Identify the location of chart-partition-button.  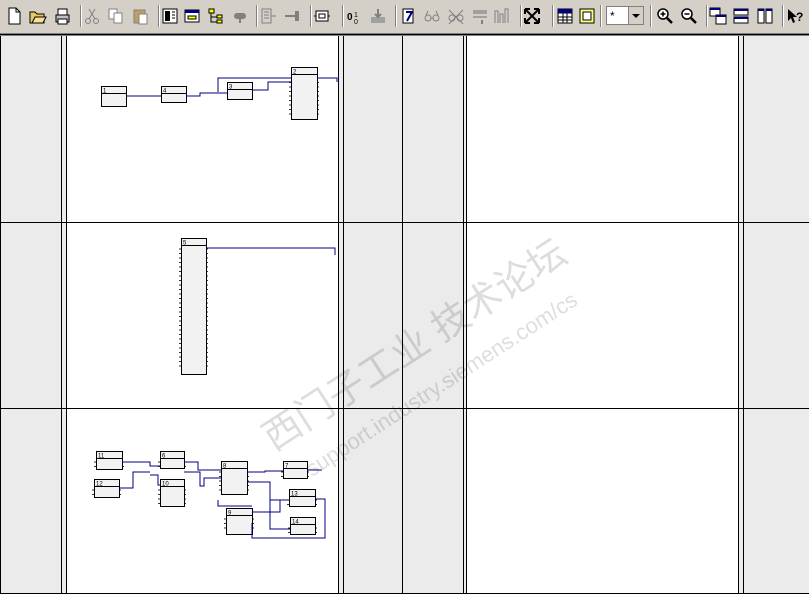
(322, 16).